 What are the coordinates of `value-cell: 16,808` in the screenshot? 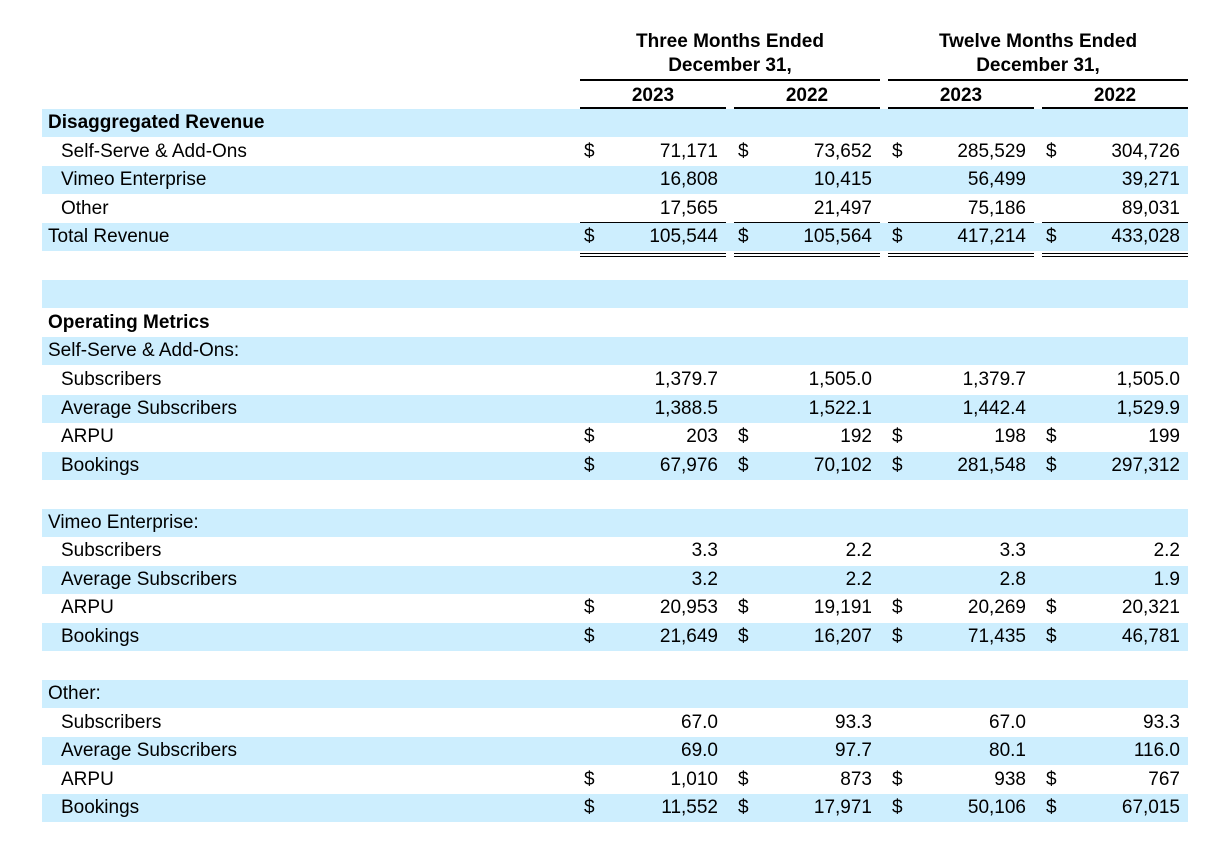 It's located at (688, 180).